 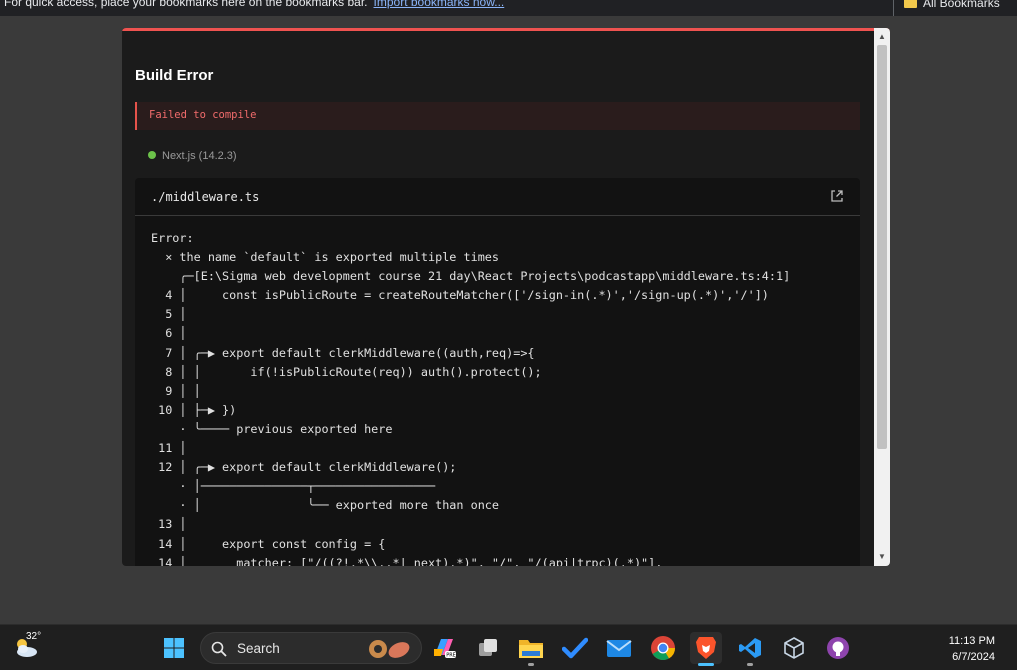 I want to click on code-line: 9 │ │, so click(x=176, y=390).